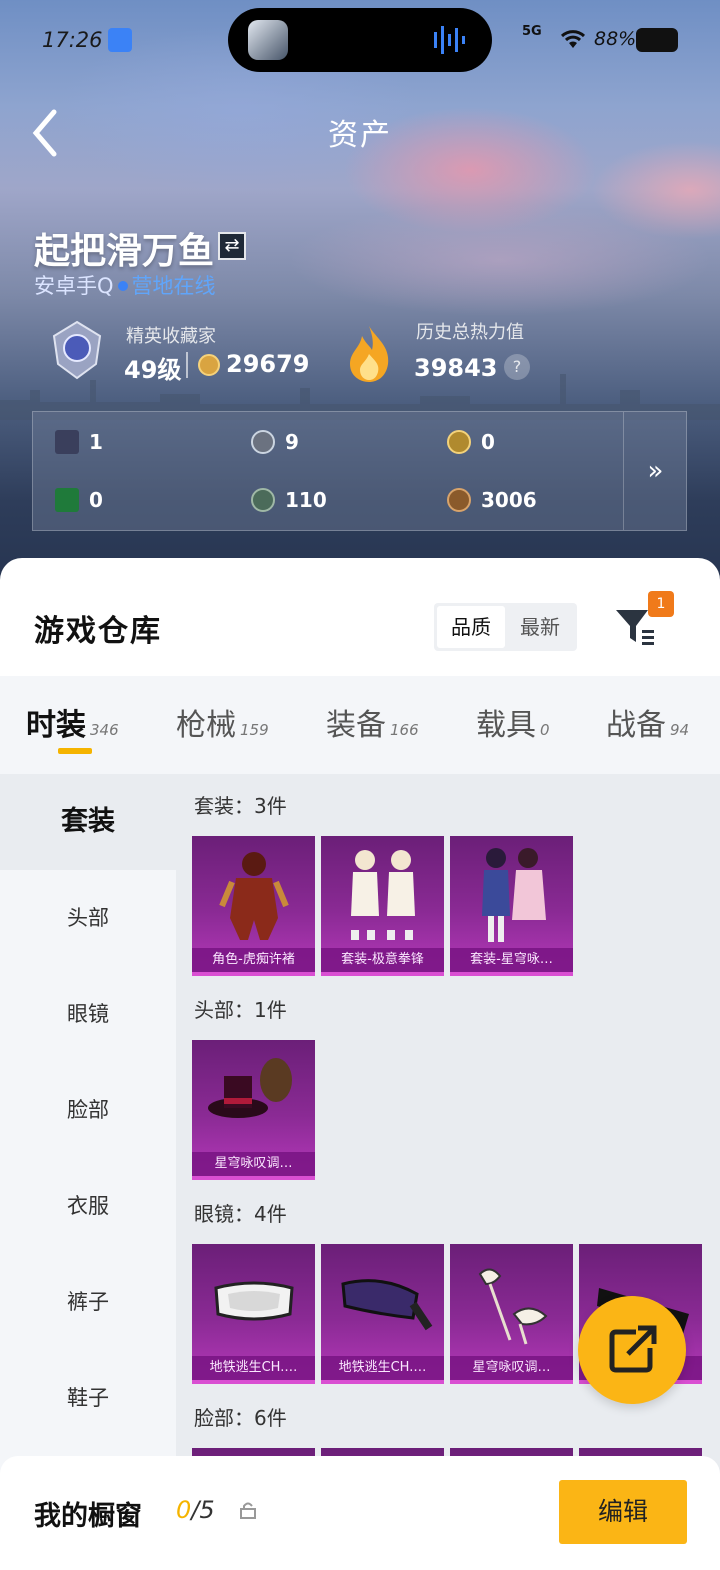 The image size is (720, 1570). What do you see at coordinates (657, 40) in the screenshot?
I see `battery-icon` at bounding box center [657, 40].